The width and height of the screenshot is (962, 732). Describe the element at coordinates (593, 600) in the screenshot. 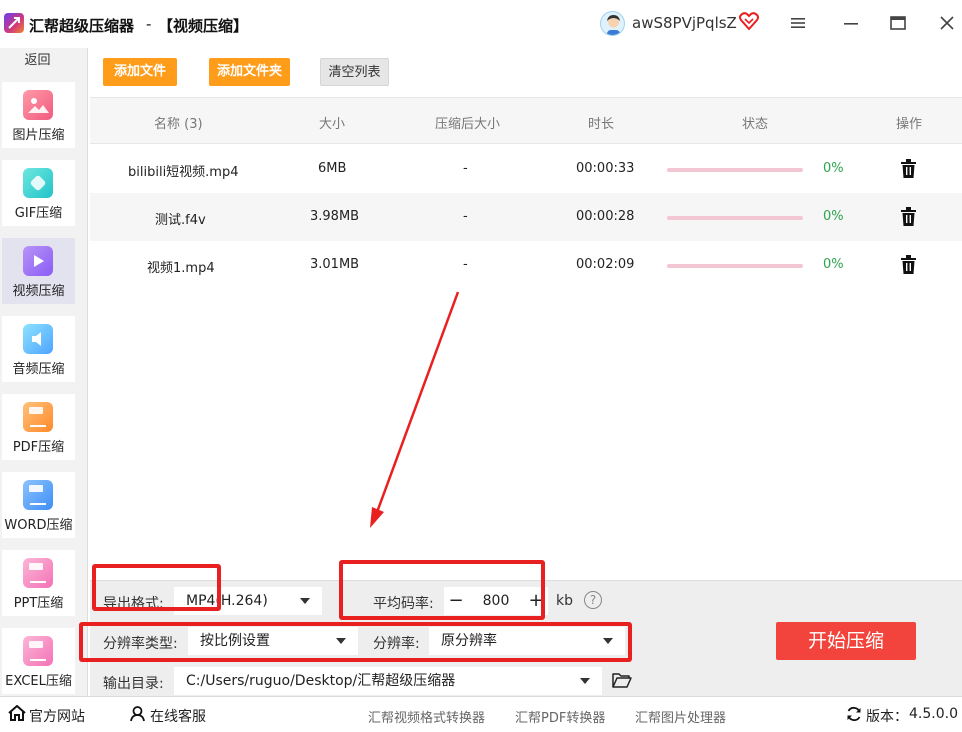

I see `help-icon: ?` at that location.